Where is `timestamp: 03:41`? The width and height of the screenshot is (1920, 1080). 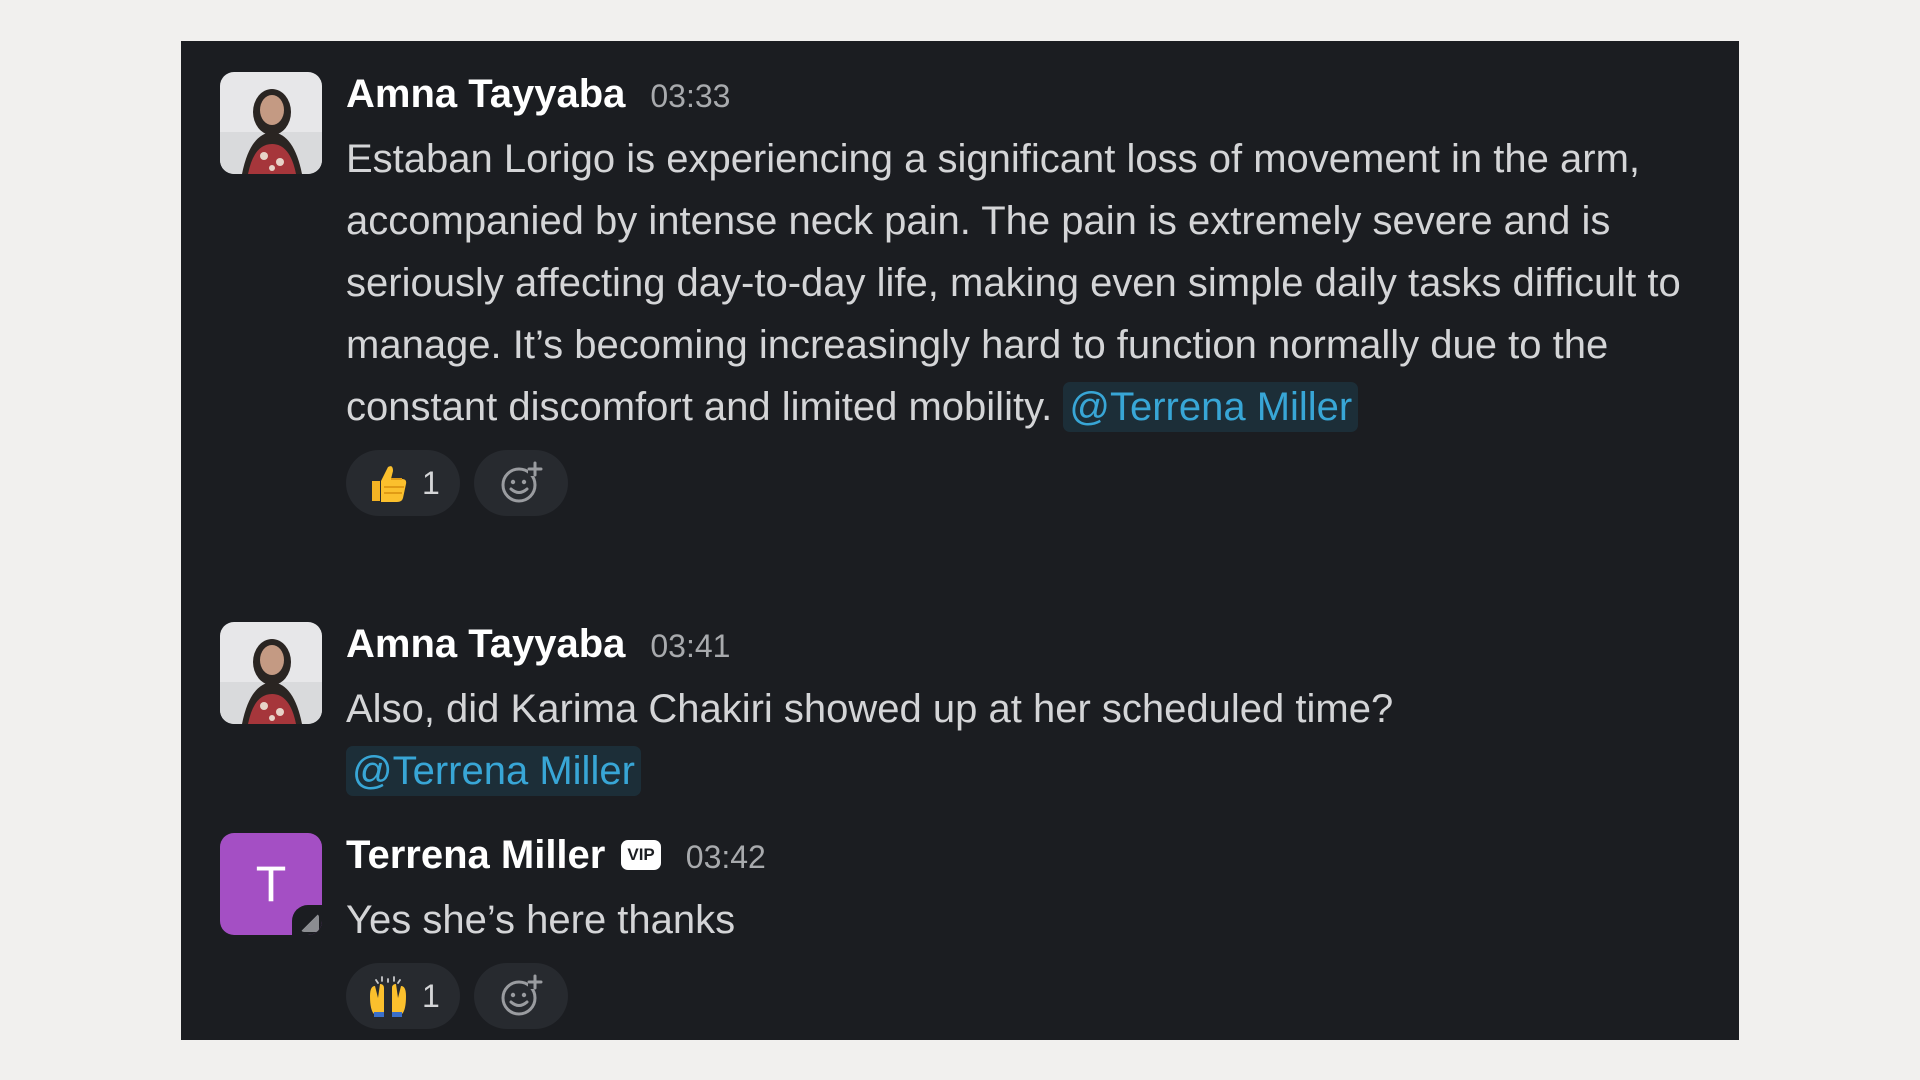
timestamp: 03:41 is located at coordinates (690, 646).